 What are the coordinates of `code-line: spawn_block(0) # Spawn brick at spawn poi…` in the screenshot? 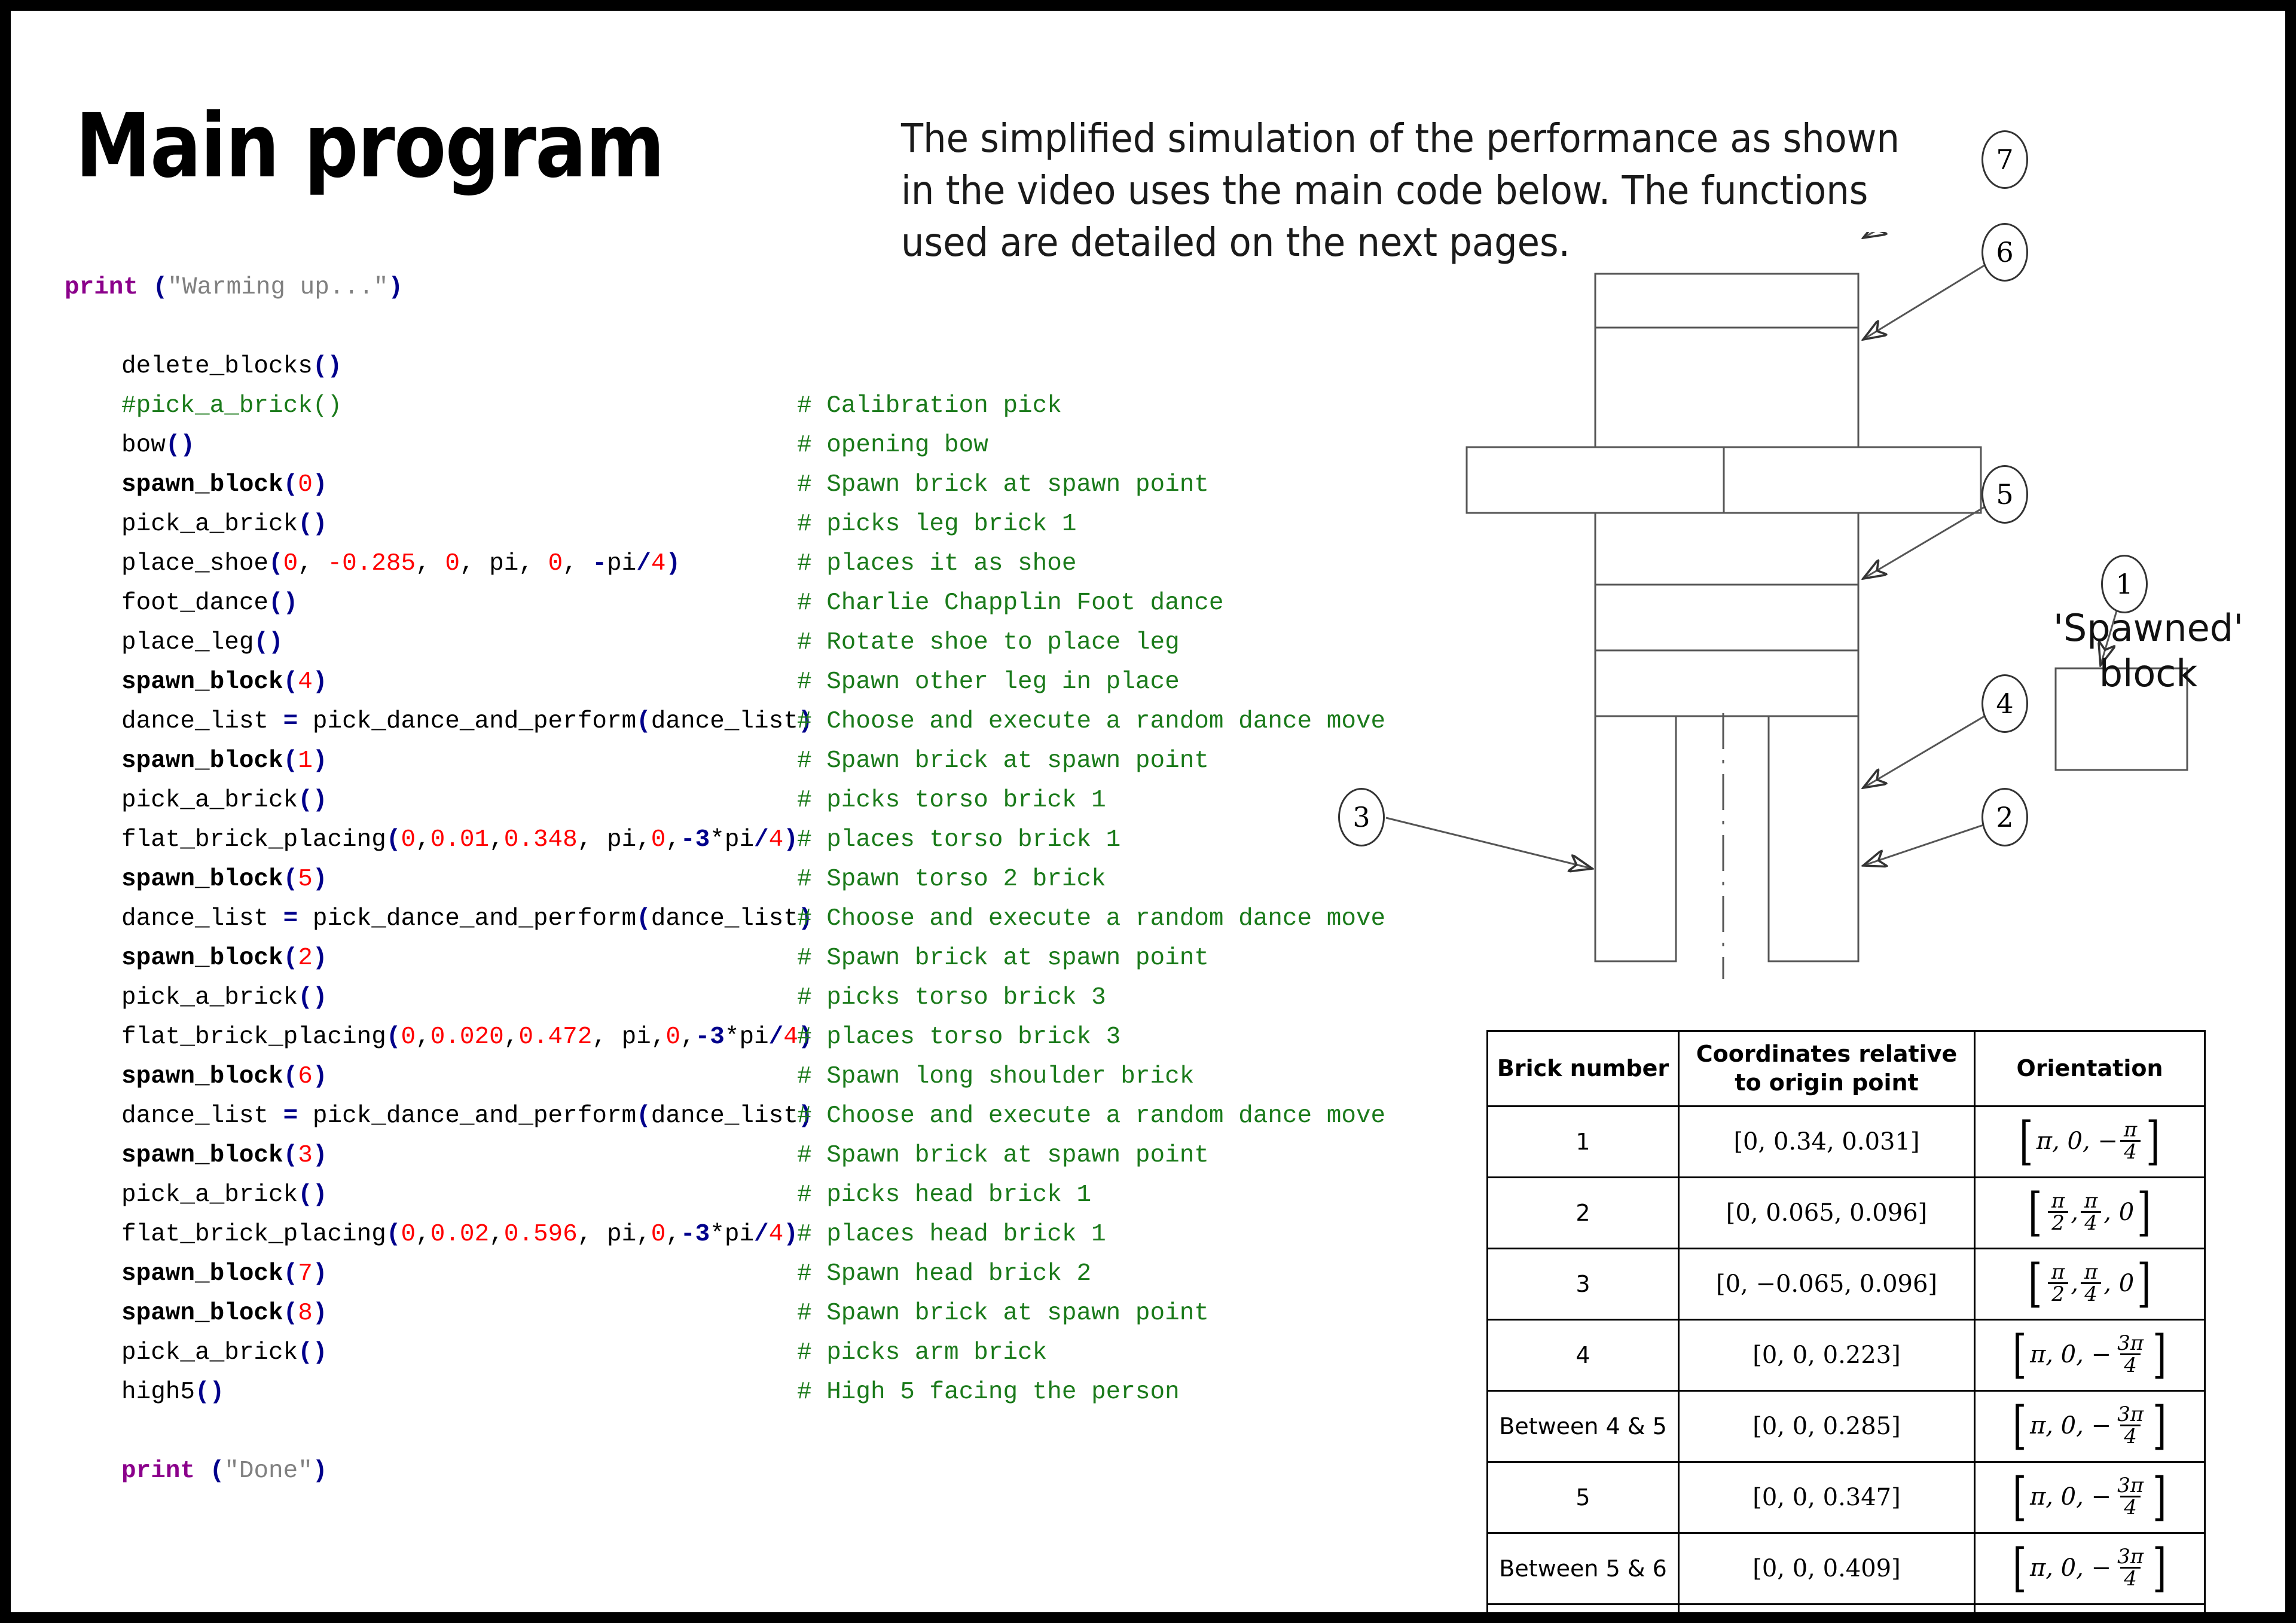 It's located at (729, 491).